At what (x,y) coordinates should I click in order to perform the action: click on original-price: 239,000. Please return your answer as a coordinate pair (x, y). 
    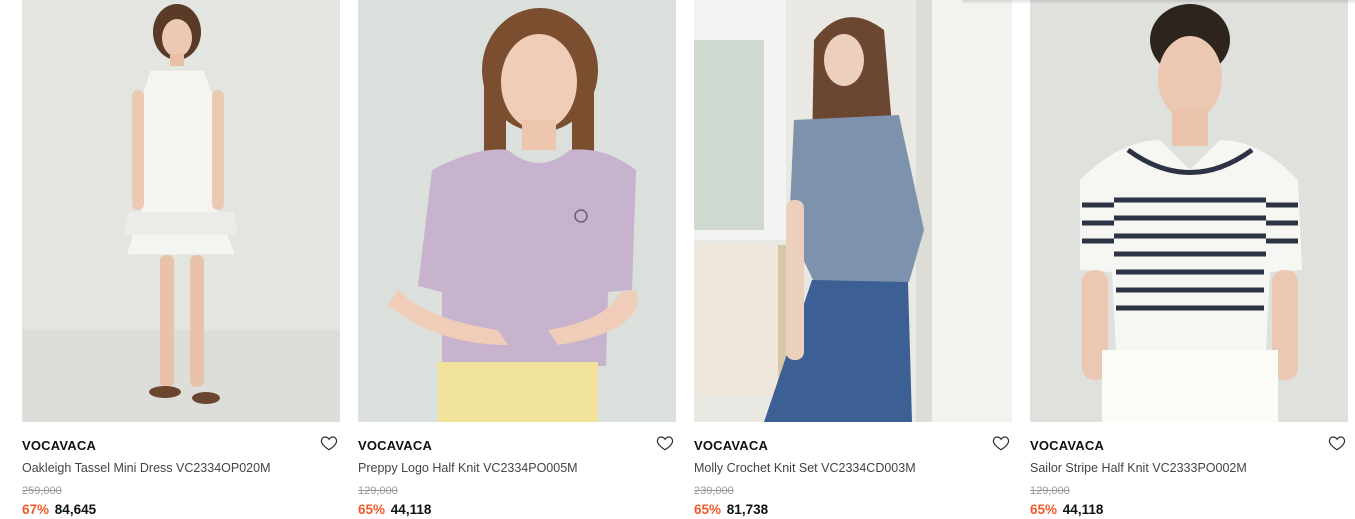
    Looking at the image, I should click on (714, 491).